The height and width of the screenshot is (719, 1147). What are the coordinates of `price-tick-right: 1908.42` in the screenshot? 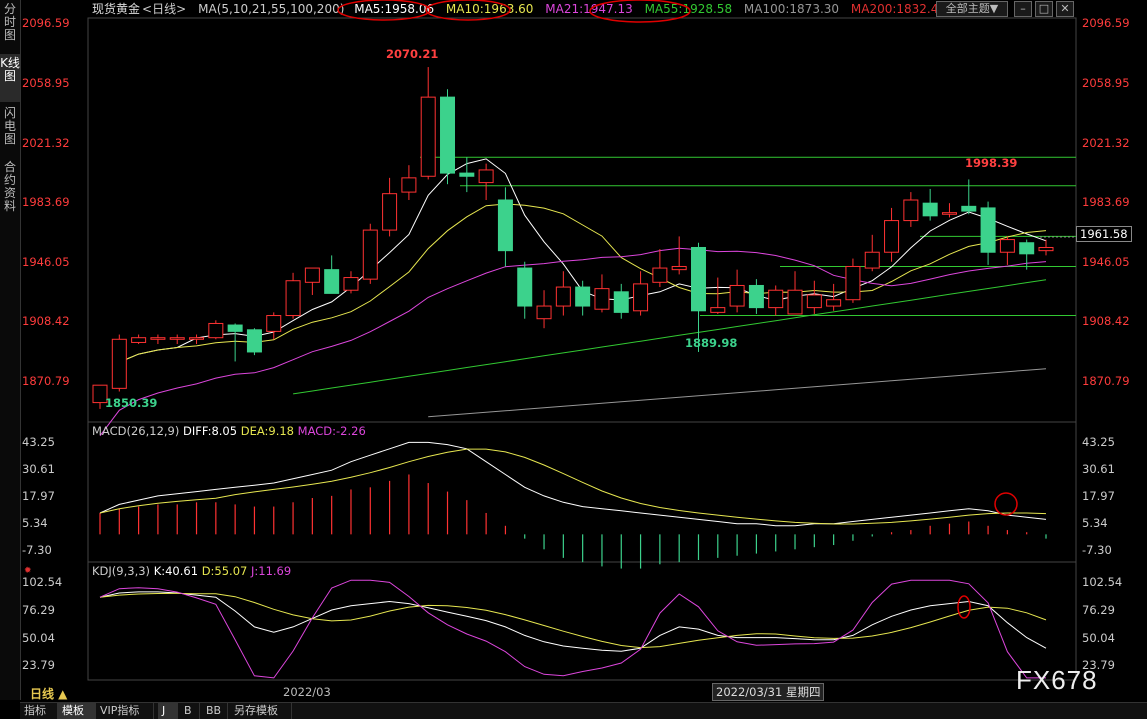 It's located at (1106, 321).